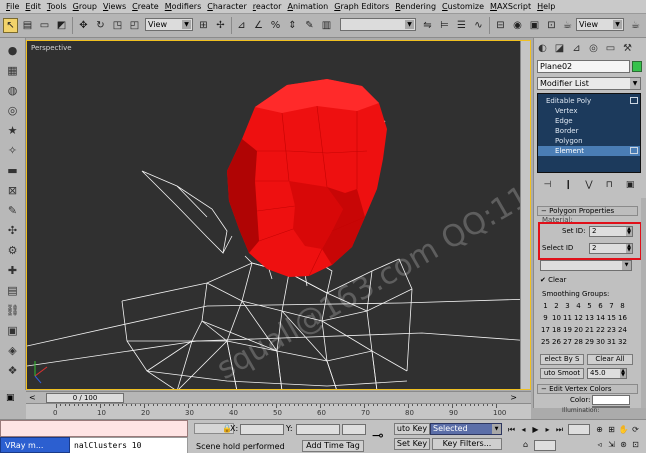 The image size is (646, 453). What do you see at coordinates (589, 318) in the screenshot?
I see `smoothing-group-button: 13` at bounding box center [589, 318].